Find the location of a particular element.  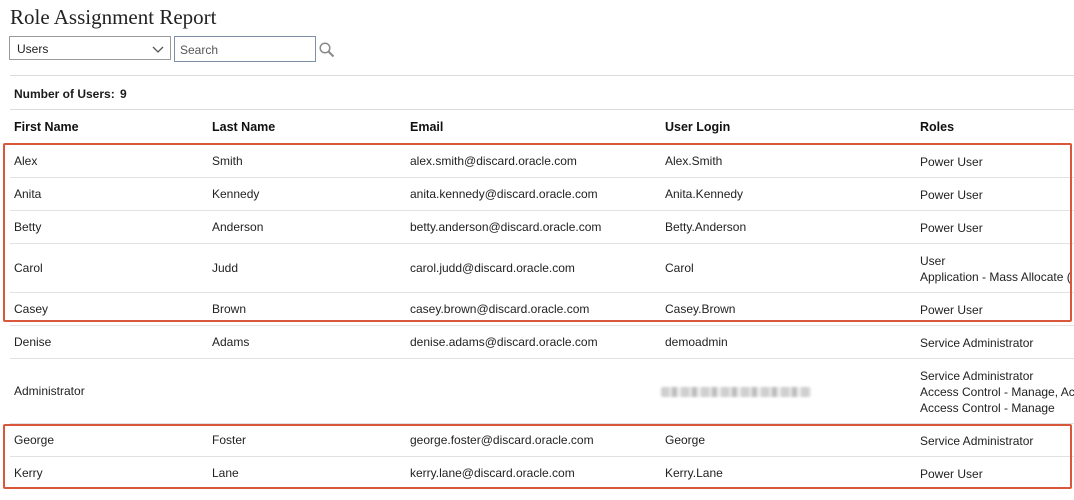

role-detail: Access Control - Manage, Ac is located at coordinates (997, 391).